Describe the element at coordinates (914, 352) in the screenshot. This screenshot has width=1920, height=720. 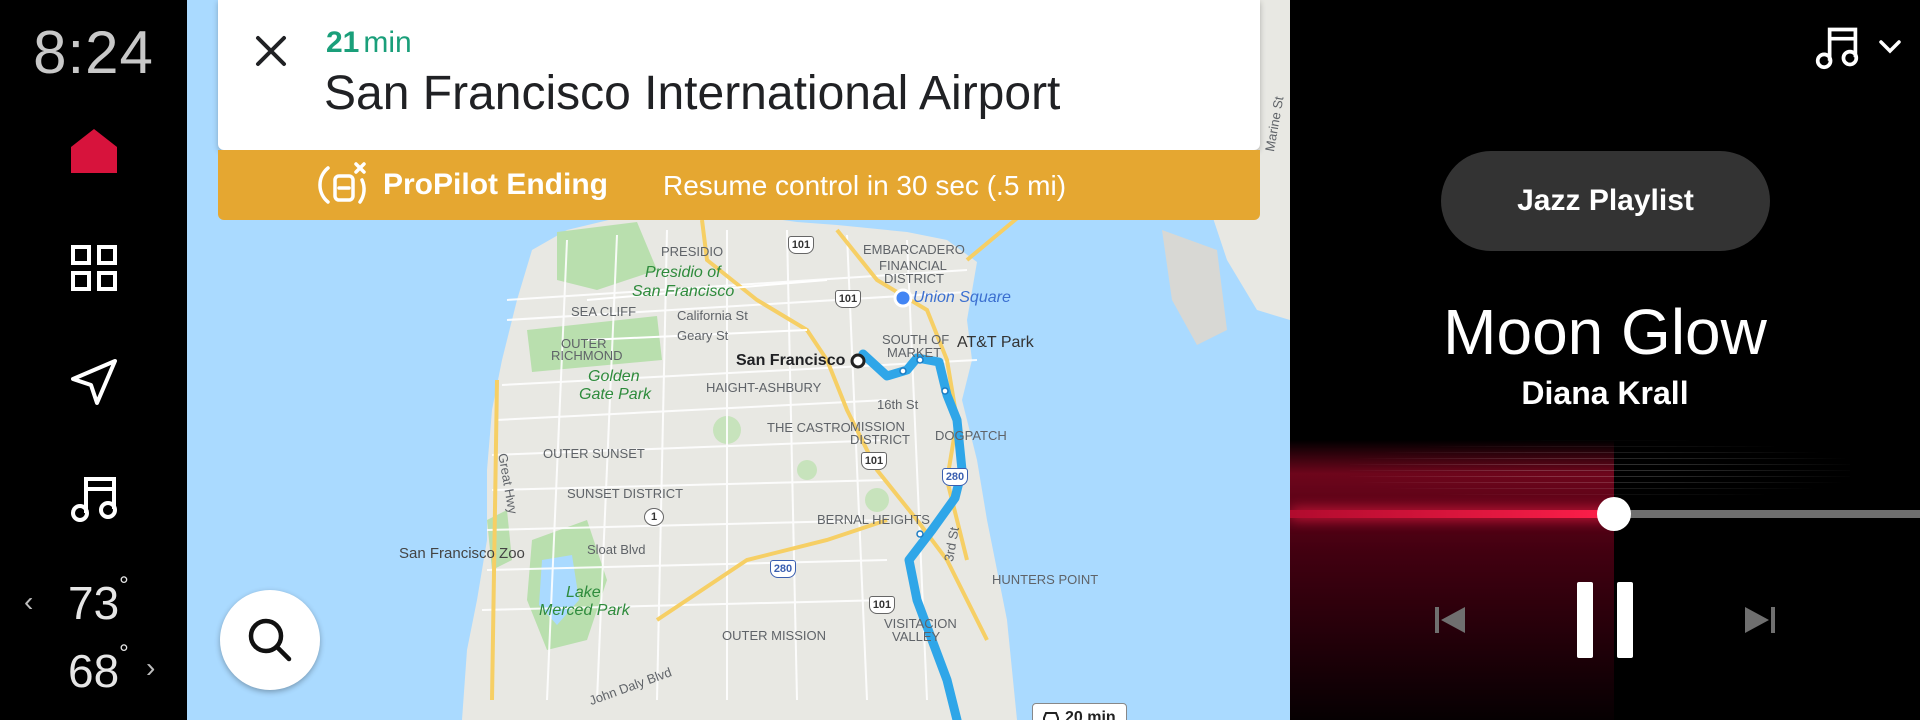
I see `map-label: MARKET` at that location.